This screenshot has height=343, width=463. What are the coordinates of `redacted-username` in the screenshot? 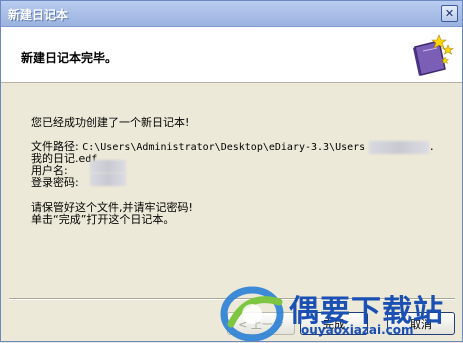 It's located at (398, 147).